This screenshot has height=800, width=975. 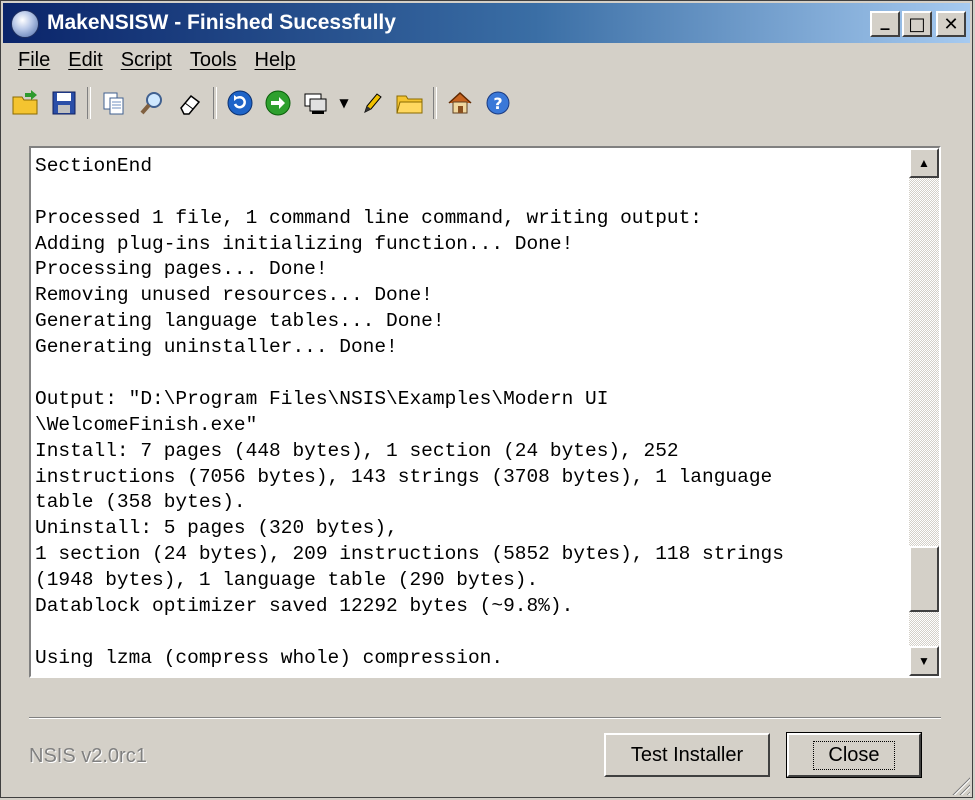 I want to click on log-line: \WelcomeFinish.exe", so click(x=146, y=424).